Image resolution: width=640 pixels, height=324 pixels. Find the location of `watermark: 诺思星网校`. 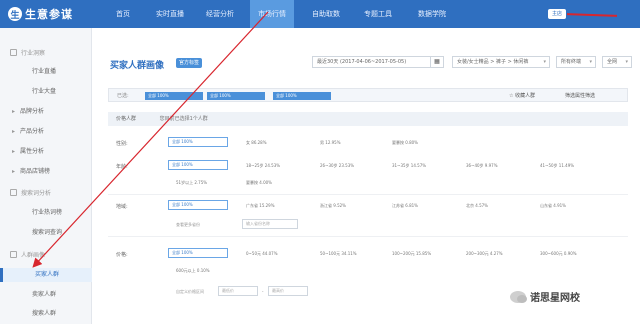

watermark: 诺思星网校 is located at coordinates (545, 296).